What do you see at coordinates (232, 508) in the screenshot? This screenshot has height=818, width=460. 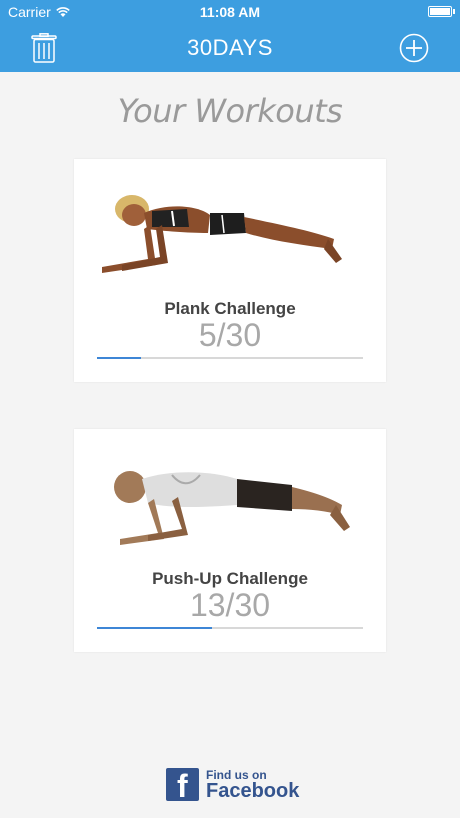 I see `pushup-figure-image` at bounding box center [232, 508].